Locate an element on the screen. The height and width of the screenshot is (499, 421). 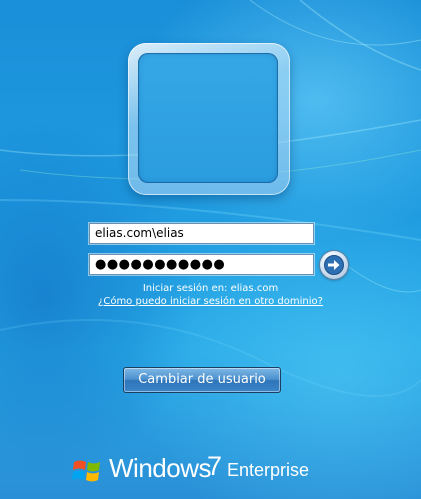
brand-word: Windows is located at coordinates (160, 468).